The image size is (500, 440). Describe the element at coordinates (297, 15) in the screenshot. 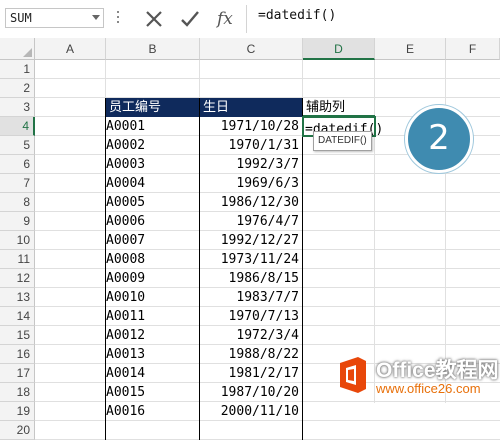

I see `formula-input: =datedif()` at that location.